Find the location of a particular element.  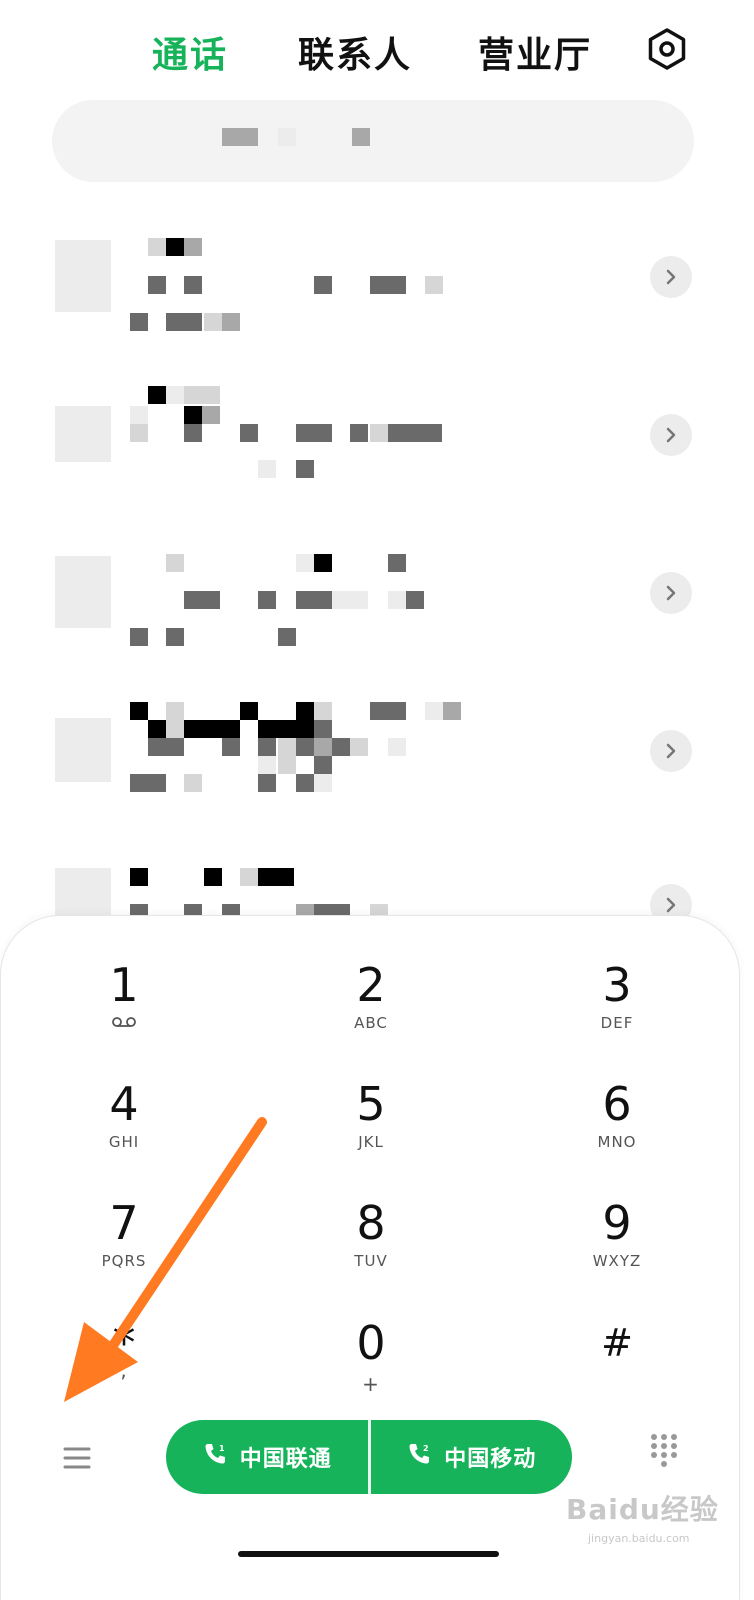

call-button-sim1: 1 中国联通 is located at coordinates (267, 1457).